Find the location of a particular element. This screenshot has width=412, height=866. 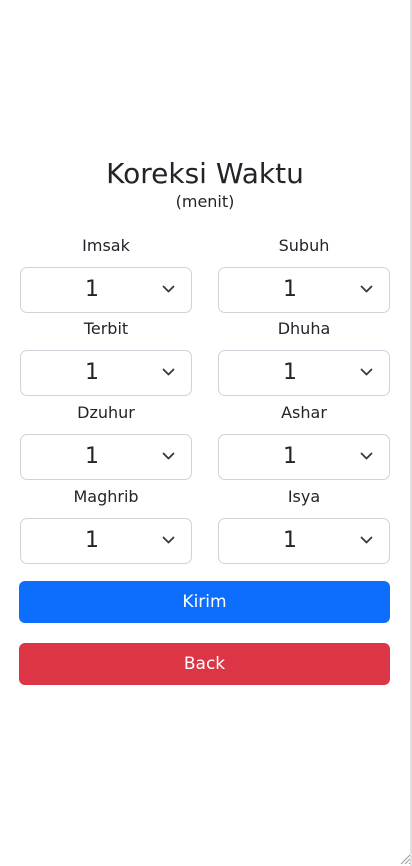

field-dhuha: Dhuha 1 is located at coordinates (304, 357).